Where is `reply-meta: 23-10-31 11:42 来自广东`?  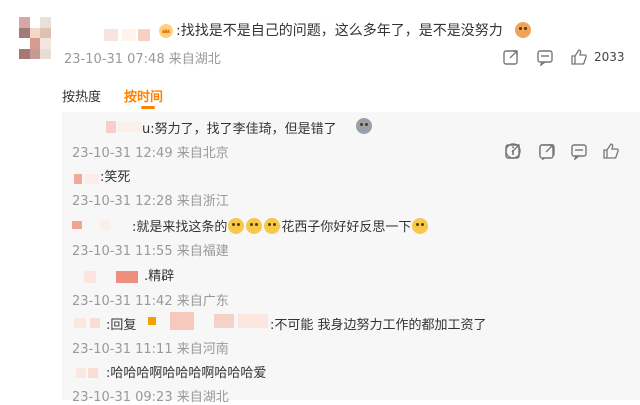 reply-meta: 23-10-31 11:42 来自广东 is located at coordinates (150, 301).